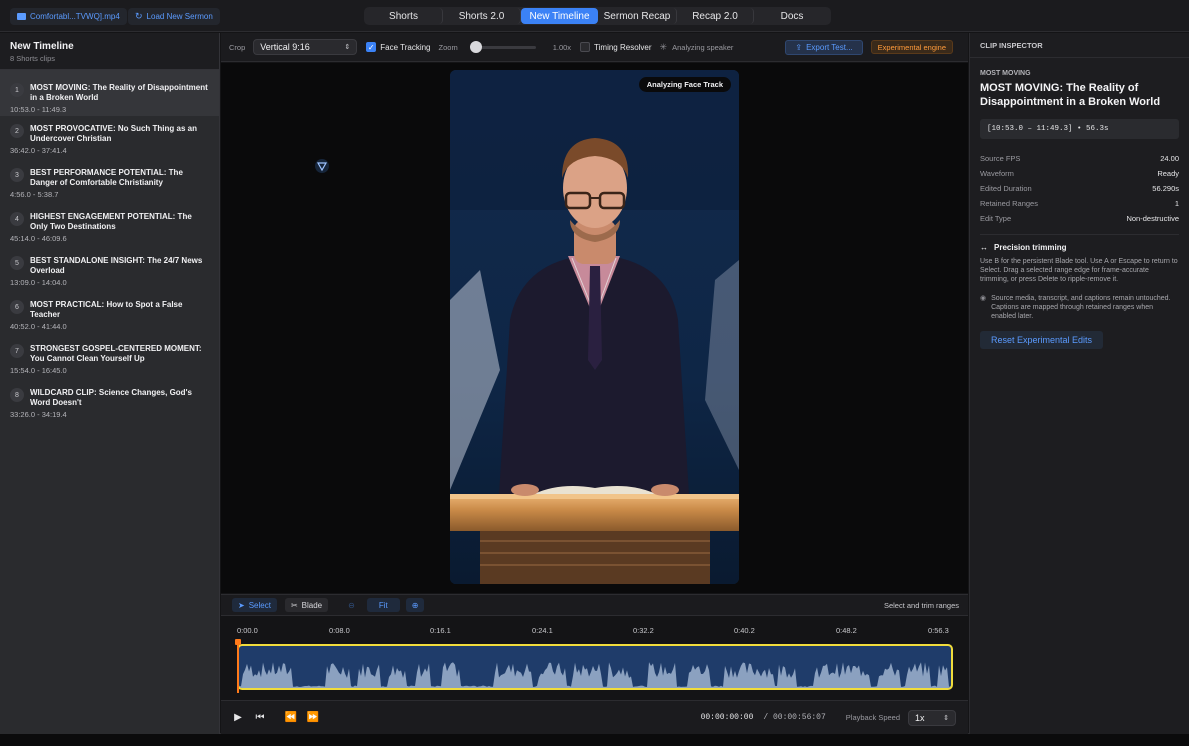  I want to click on clip-time-range: 36:42.0 - 37:41.4, so click(38, 150).